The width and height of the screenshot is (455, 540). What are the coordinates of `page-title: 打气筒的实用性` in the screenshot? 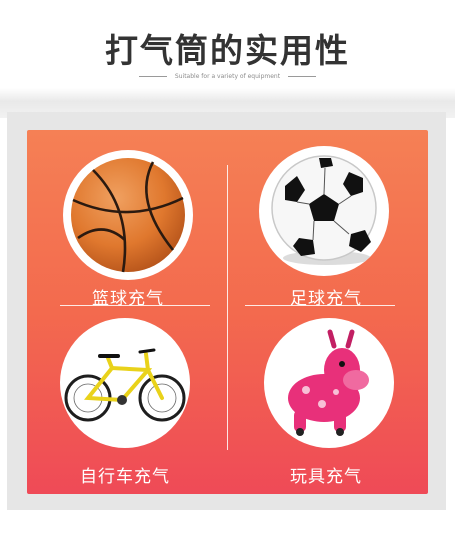 It's located at (227, 50).